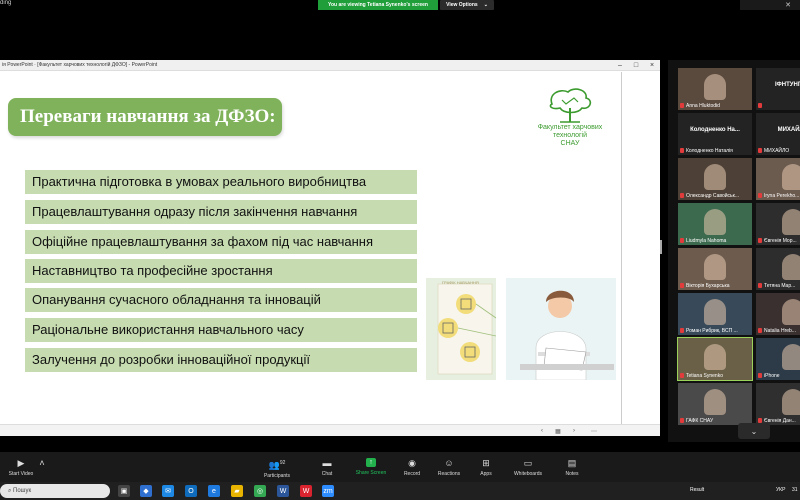 The height and width of the screenshot is (500, 800). I want to click on close-icon: ✕, so click(788, 5).